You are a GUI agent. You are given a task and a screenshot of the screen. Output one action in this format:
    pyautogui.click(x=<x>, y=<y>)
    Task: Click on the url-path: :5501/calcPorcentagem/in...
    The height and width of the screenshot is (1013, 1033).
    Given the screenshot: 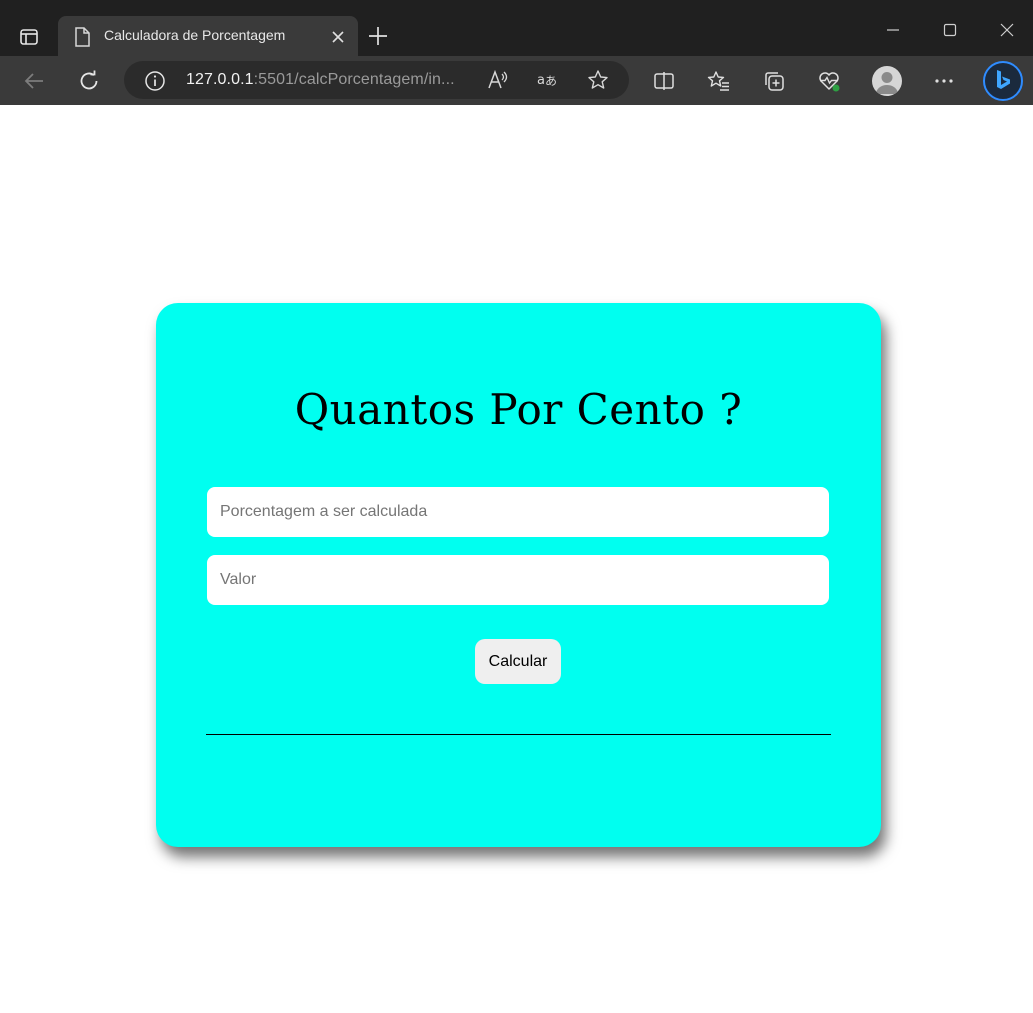 What is the action you would take?
    pyautogui.click(x=354, y=79)
    